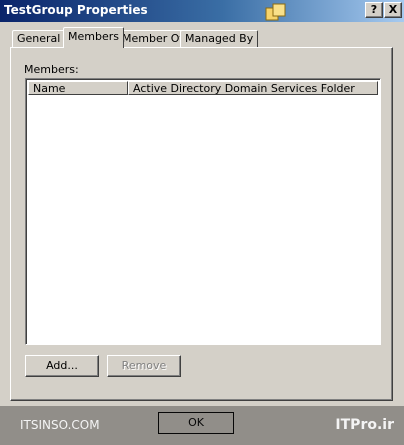 This screenshot has height=445, width=404. What do you see at coordinates (144, 366) in the screenshot?
I see `remove-button: Remove` at bounding box center [144, 366].